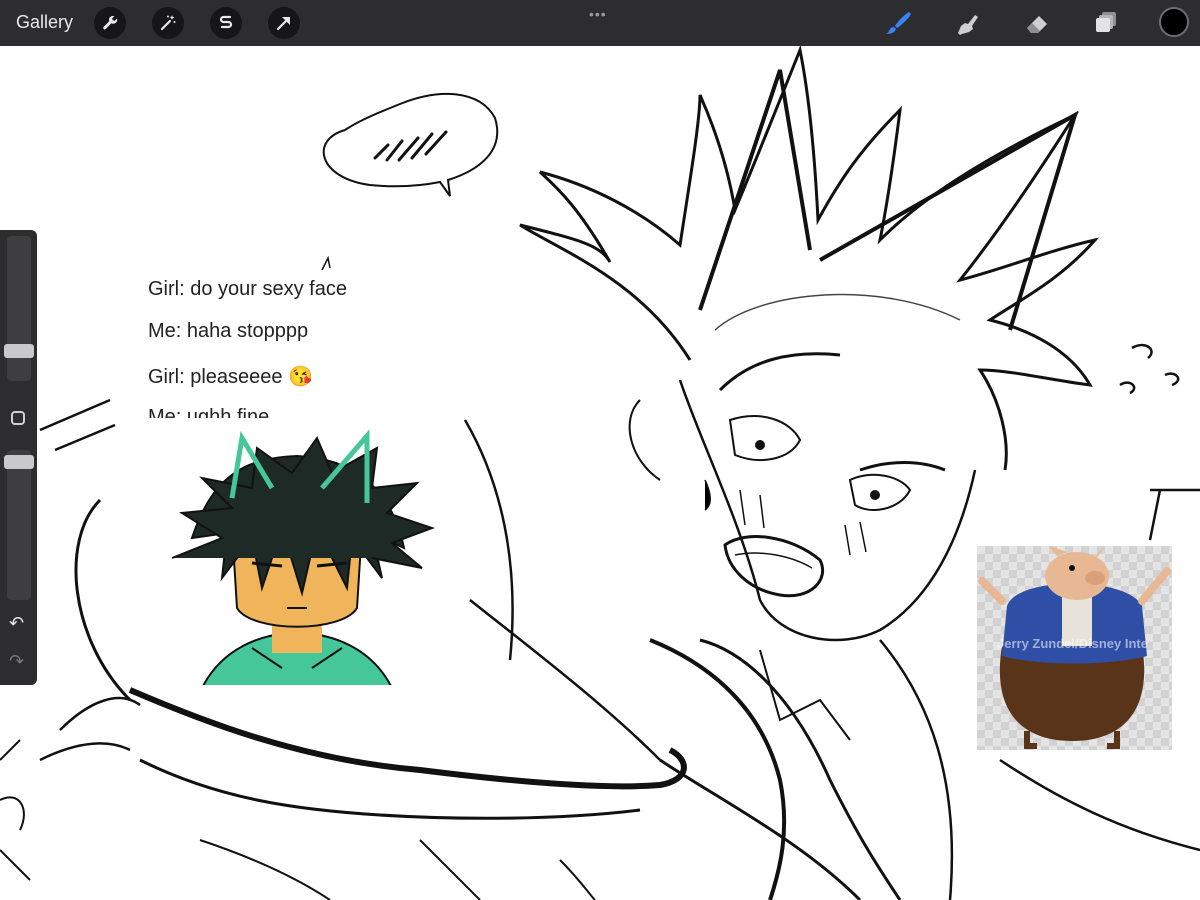 Image resolution: width=1200 pixels, height=900 pixels. Describe the element at coordinates (19, 351) in the screenshot. I see `brush-size-handle` at that location.